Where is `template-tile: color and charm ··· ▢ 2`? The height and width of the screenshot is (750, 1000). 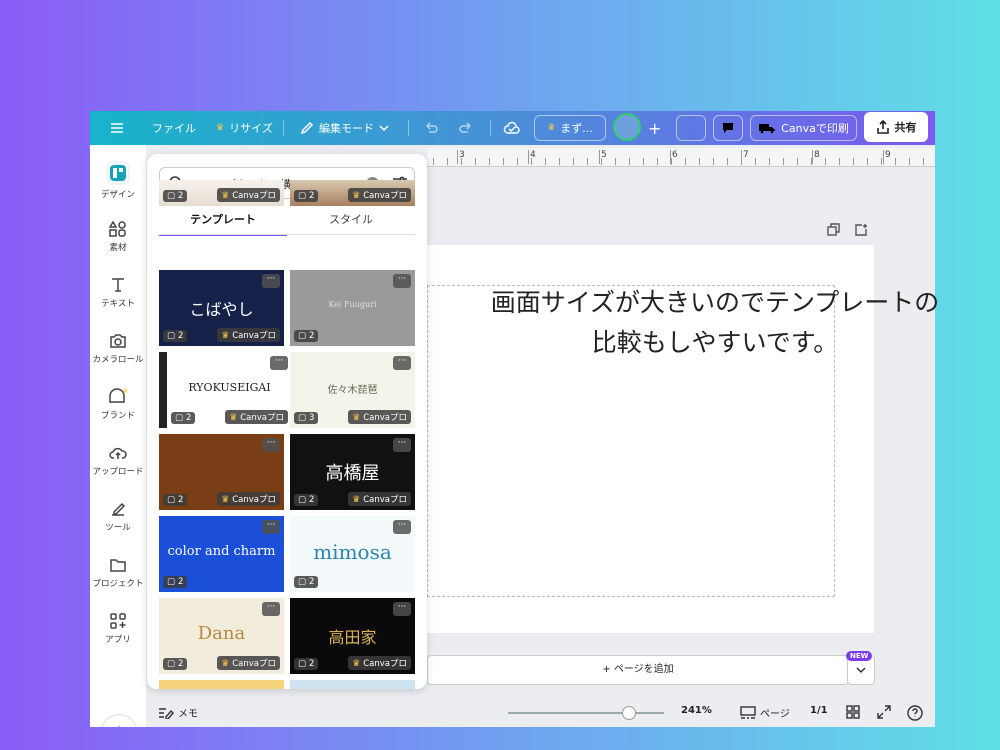
template-tile: color and charm ··· ▢ 2 is located at coordinates (221, 554).